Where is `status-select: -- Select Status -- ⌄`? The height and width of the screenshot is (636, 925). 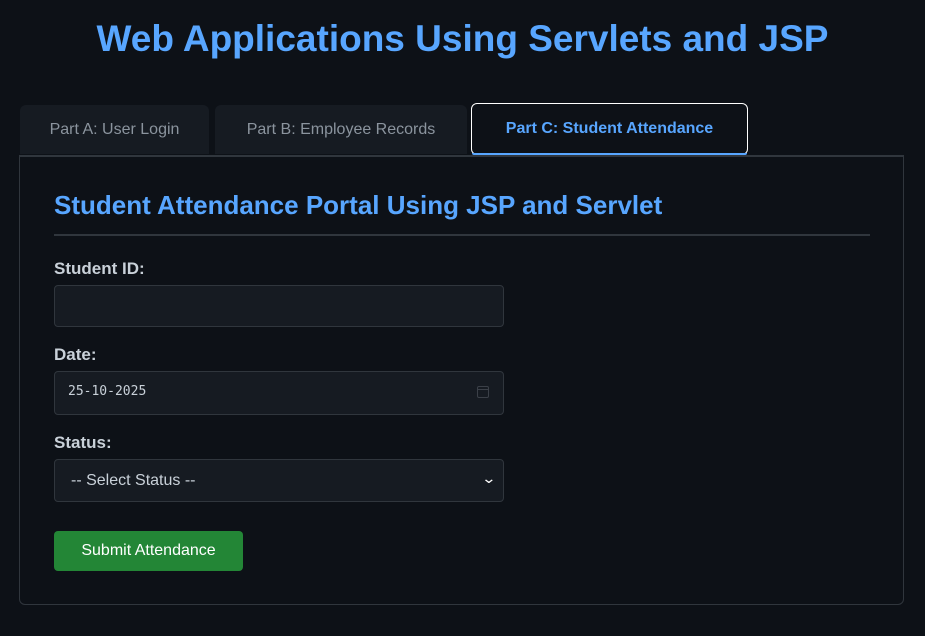
status-select: -- Select Status -- ⌄ is located at coordinates (279, 480).